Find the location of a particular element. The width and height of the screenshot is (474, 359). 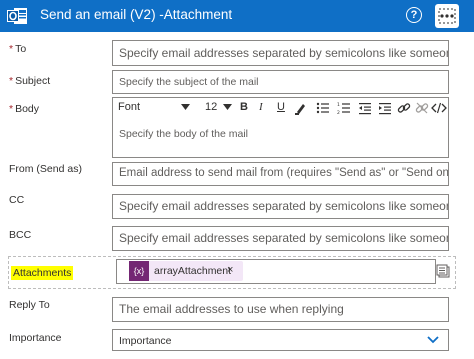

switch-to-array-icon is located at coordinates (443, 273).